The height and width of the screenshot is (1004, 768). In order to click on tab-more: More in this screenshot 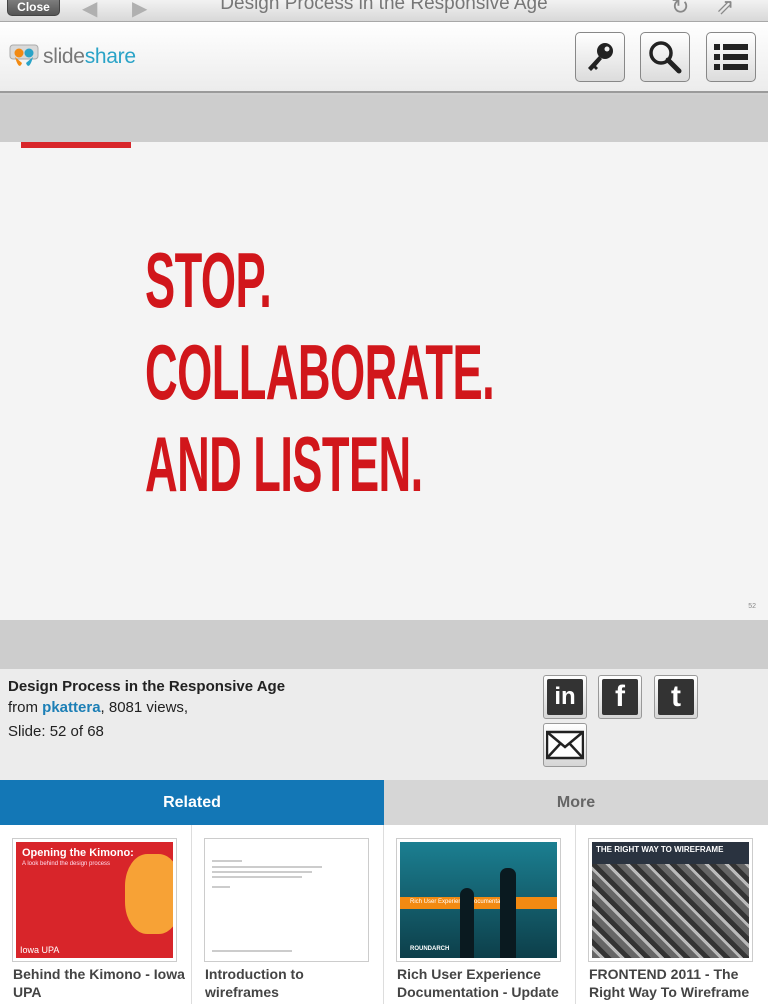, I will do `click(576, 802)`.